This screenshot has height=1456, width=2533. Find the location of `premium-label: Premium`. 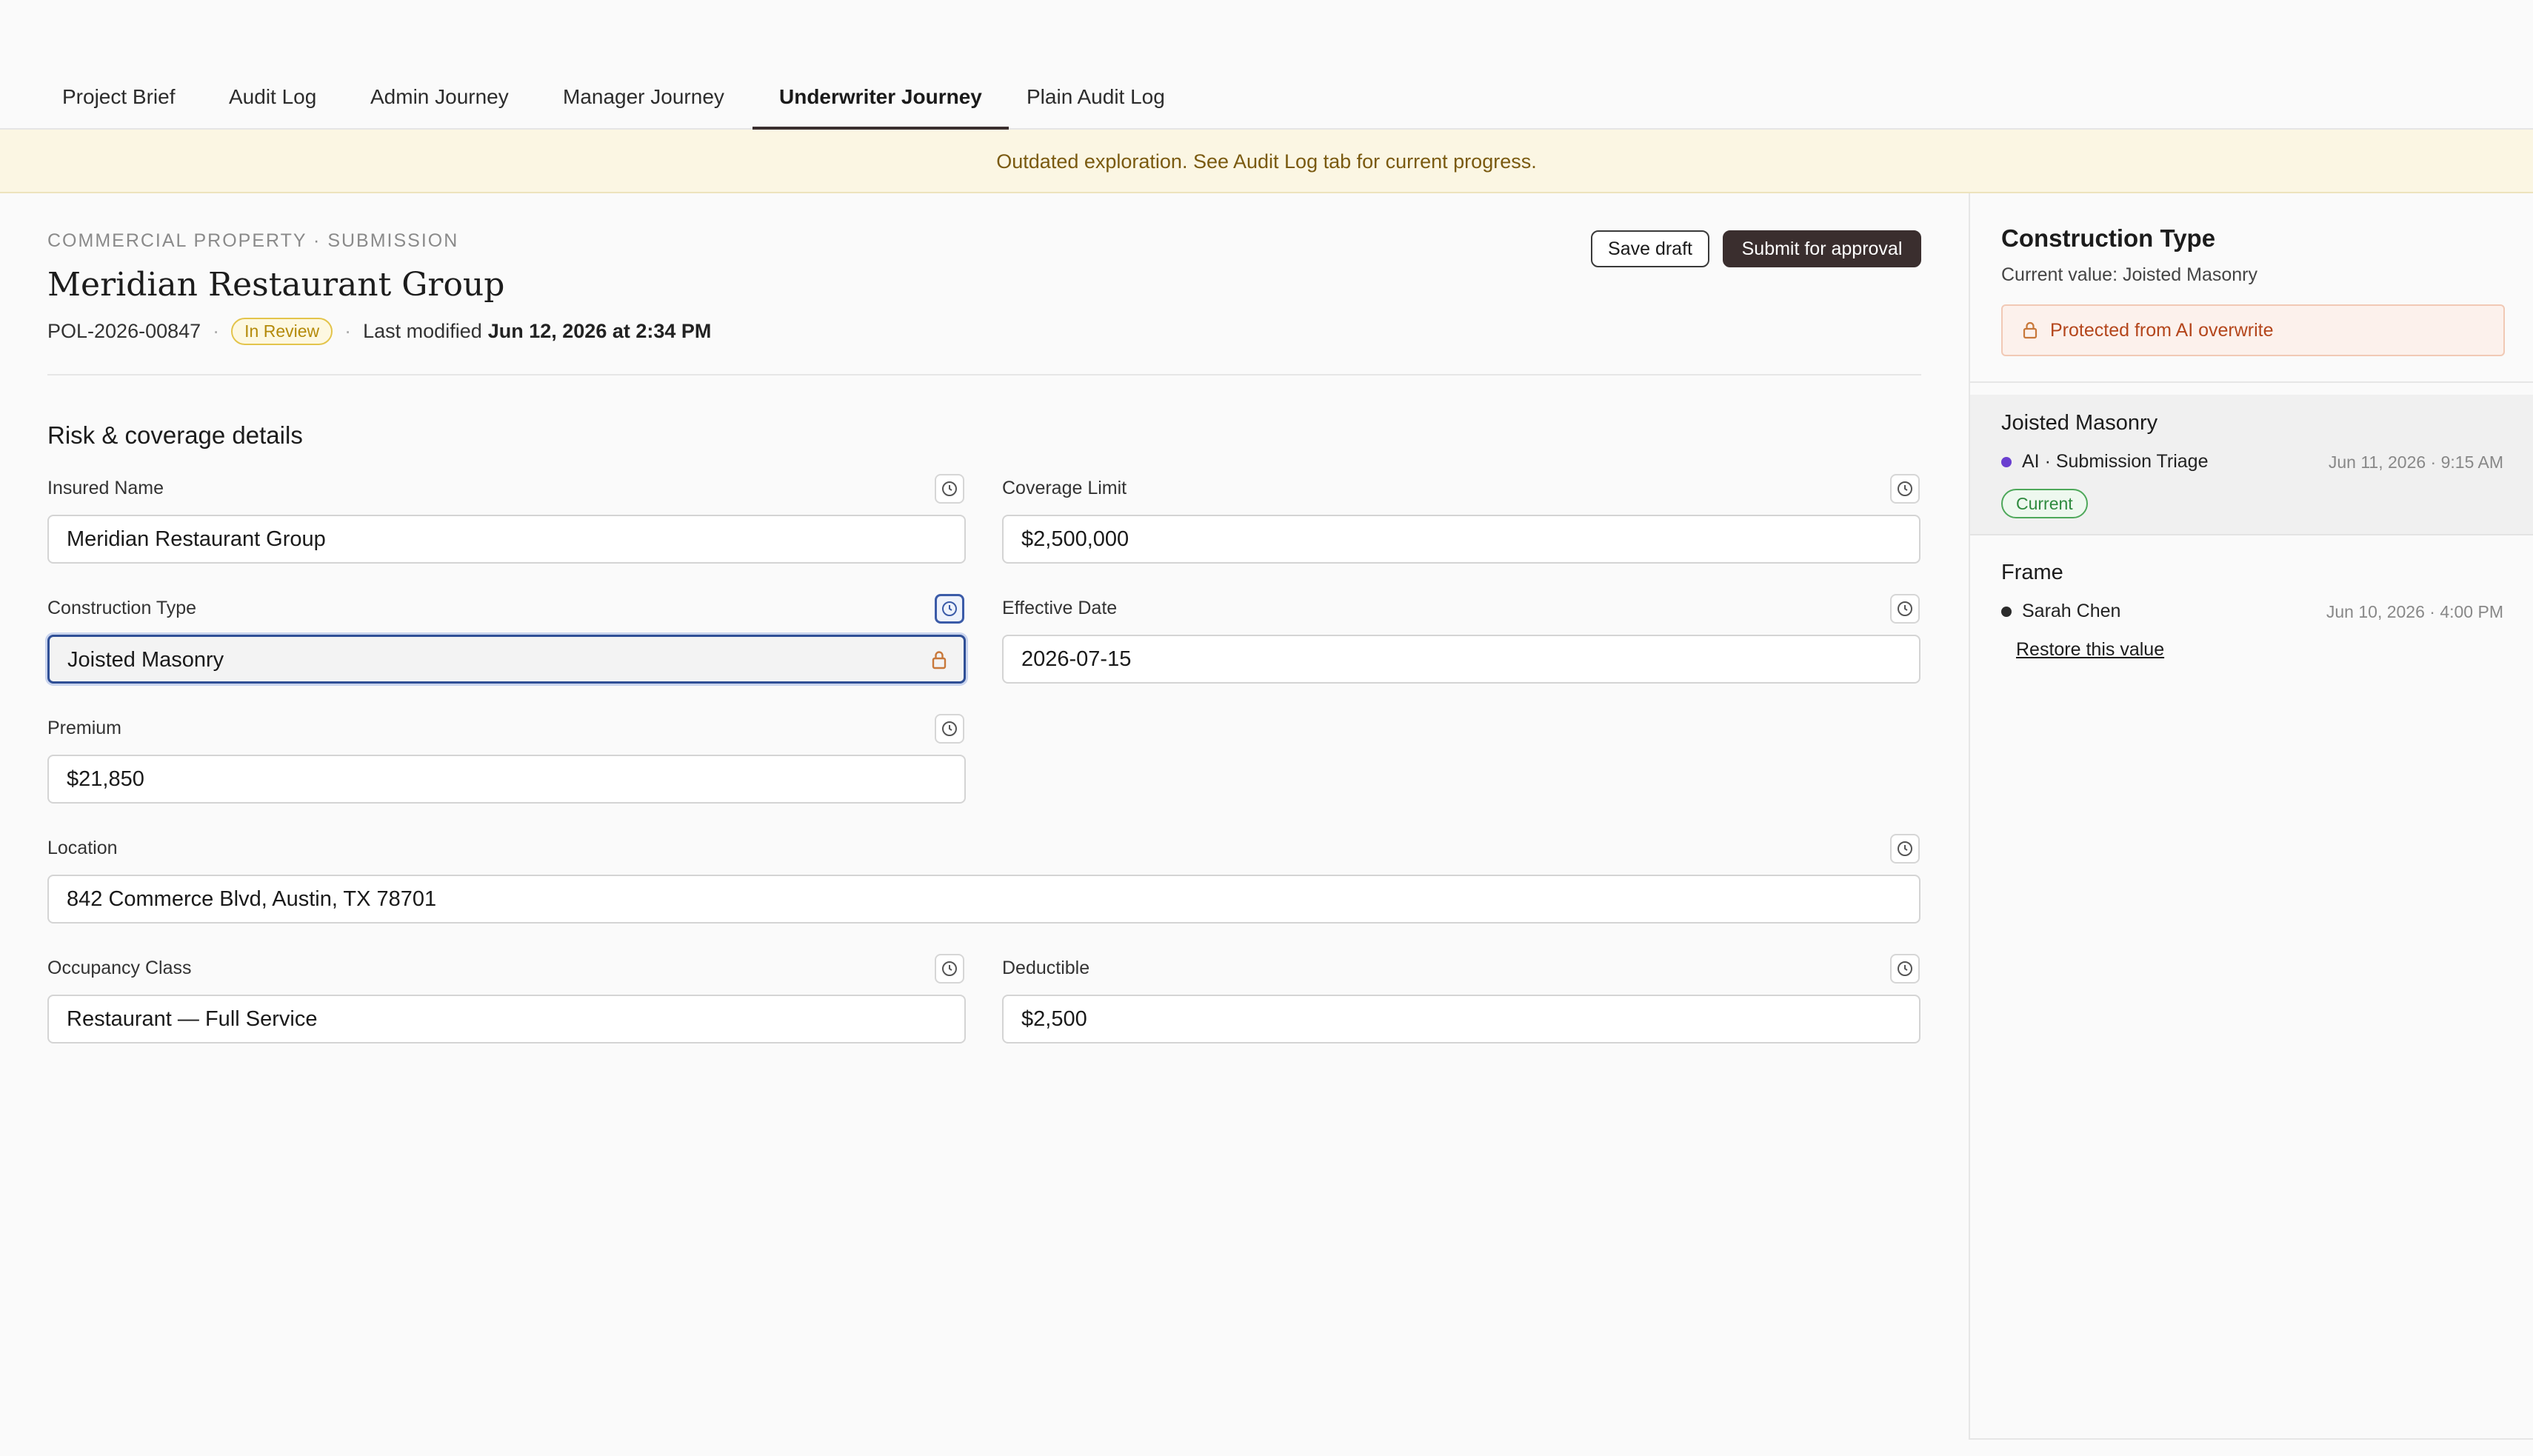

premium-label: Premium is located at coordinates (84, 728).